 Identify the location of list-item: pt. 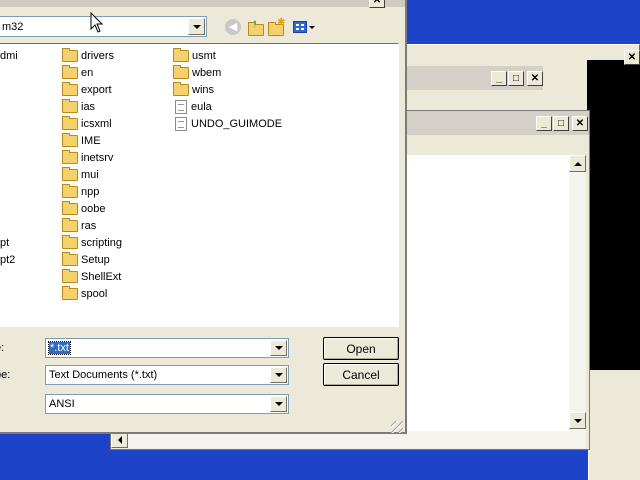
(4, 243).